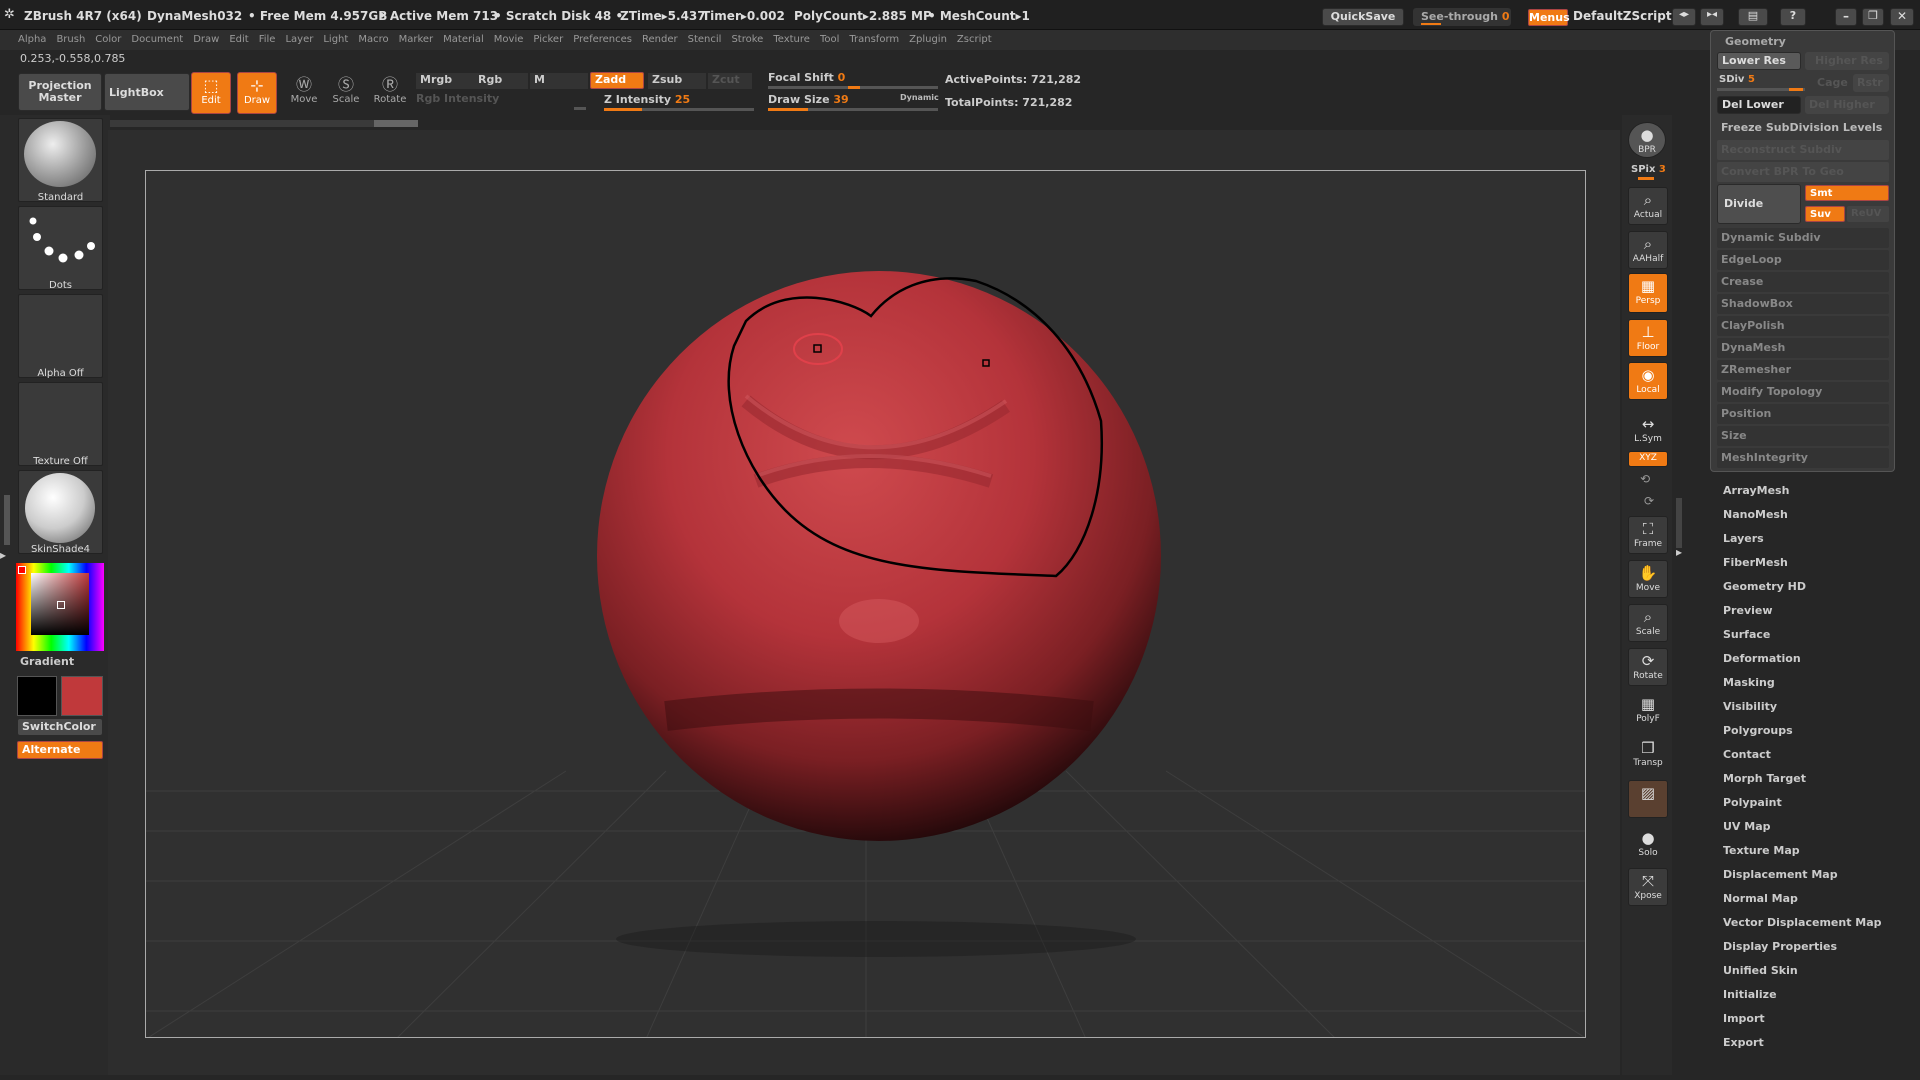 This screenshot has height=1080, width=1920. What do you see at coordinates (7, 520) in the screenshot?
I see `left-tray-handle` at bounding box center [7, 520].